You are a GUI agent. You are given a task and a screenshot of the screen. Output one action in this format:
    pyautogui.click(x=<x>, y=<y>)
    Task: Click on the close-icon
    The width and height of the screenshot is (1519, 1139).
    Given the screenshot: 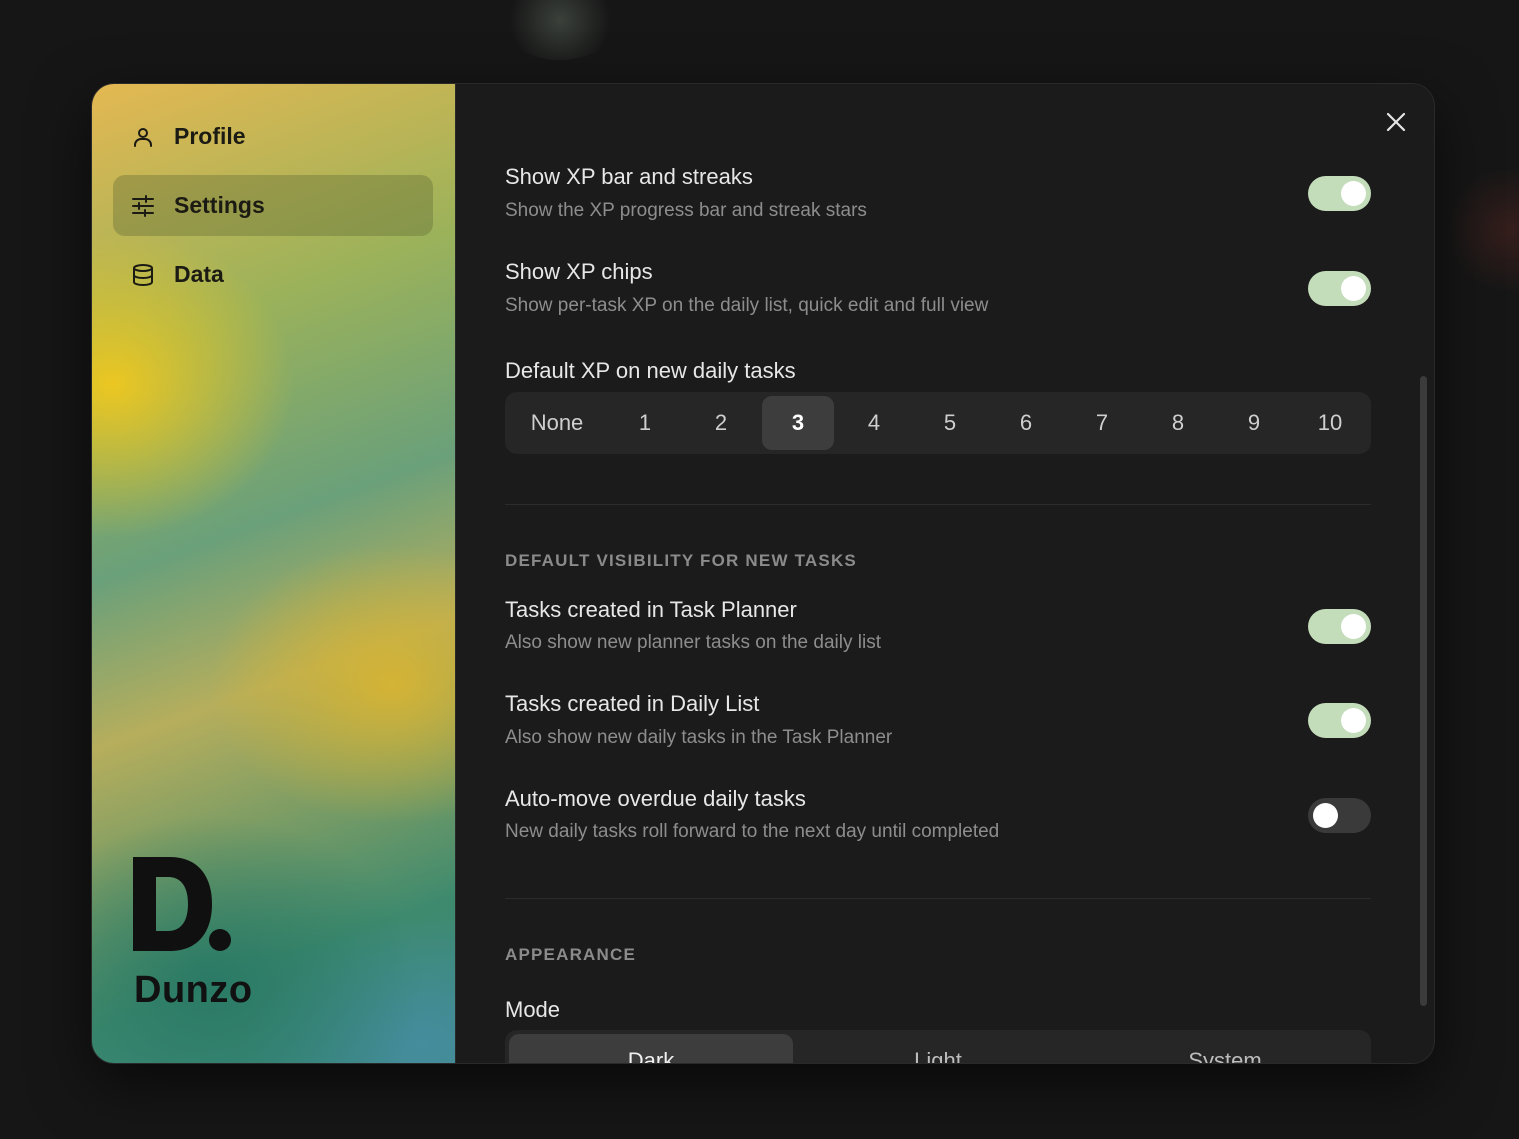 What is the action you would take?
    pyautogui.click(x=1396, y=122)
    